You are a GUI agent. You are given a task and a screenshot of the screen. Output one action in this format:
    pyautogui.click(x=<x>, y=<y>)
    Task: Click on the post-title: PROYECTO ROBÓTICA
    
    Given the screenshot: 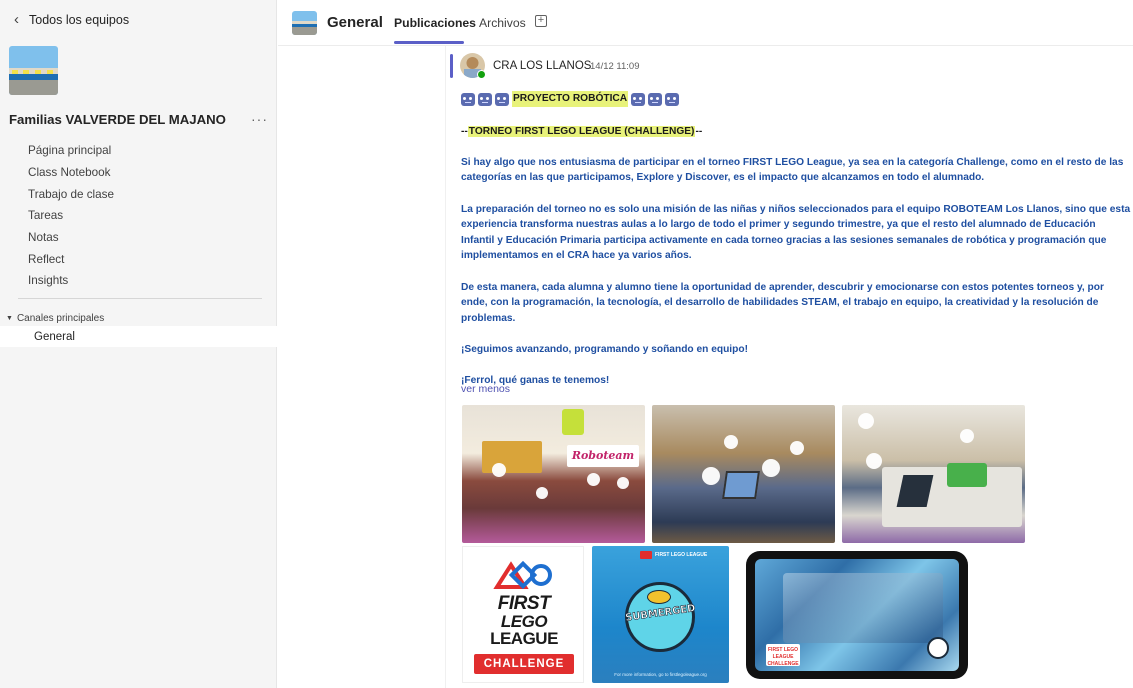 What is the action you would take?
    pyautogui.click(x=570, y=99)
    